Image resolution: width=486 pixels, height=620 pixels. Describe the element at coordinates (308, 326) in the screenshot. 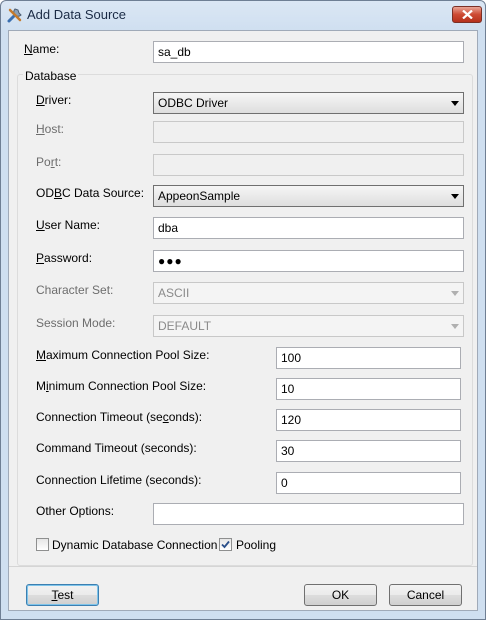

I see `session-mode-dropdown: DEFAULT` at that location.